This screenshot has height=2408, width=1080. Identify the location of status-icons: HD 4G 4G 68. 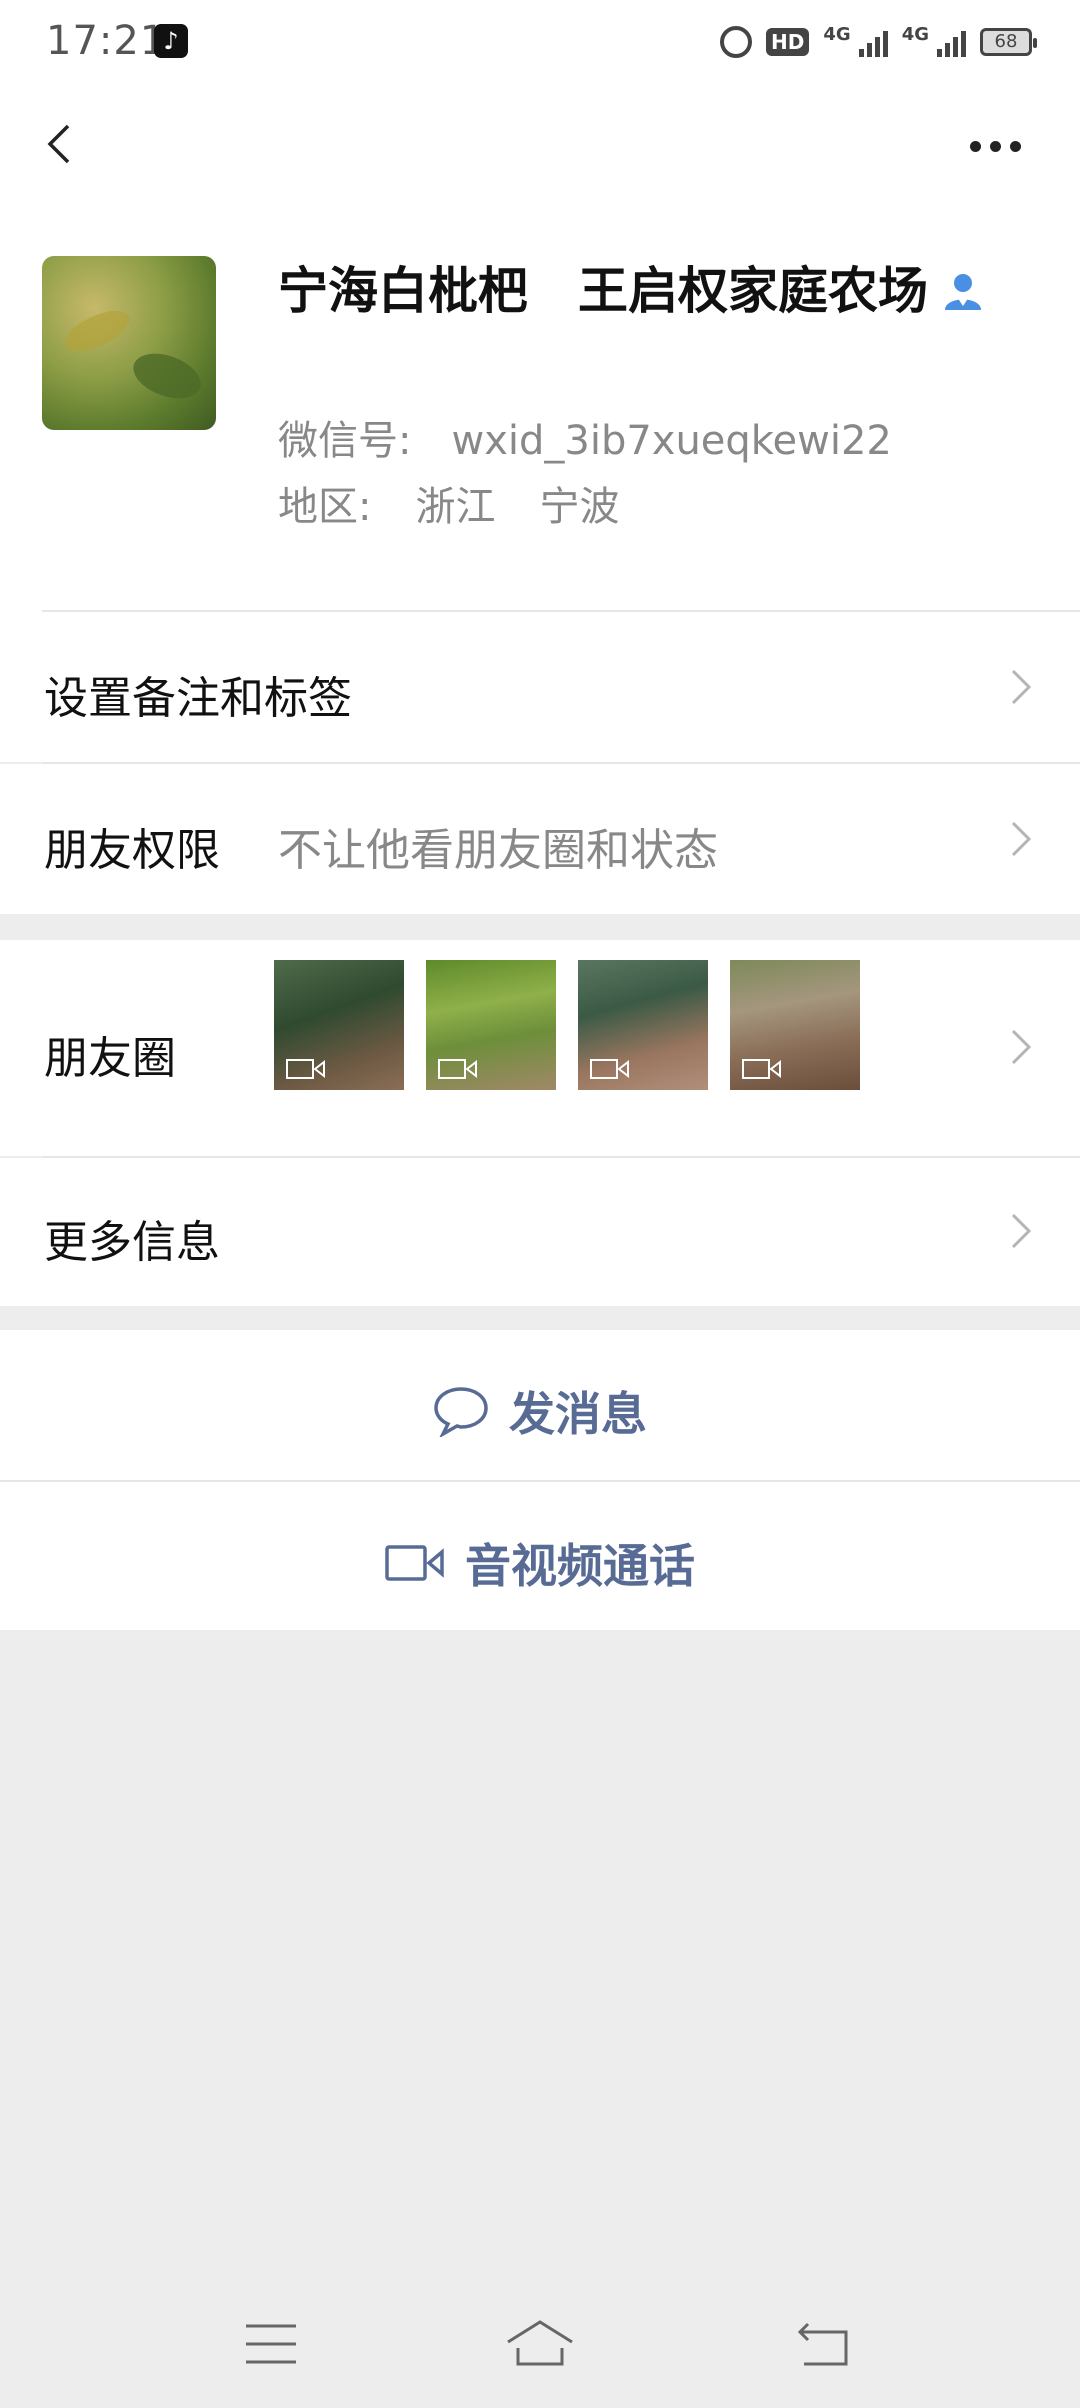
(878, 42).